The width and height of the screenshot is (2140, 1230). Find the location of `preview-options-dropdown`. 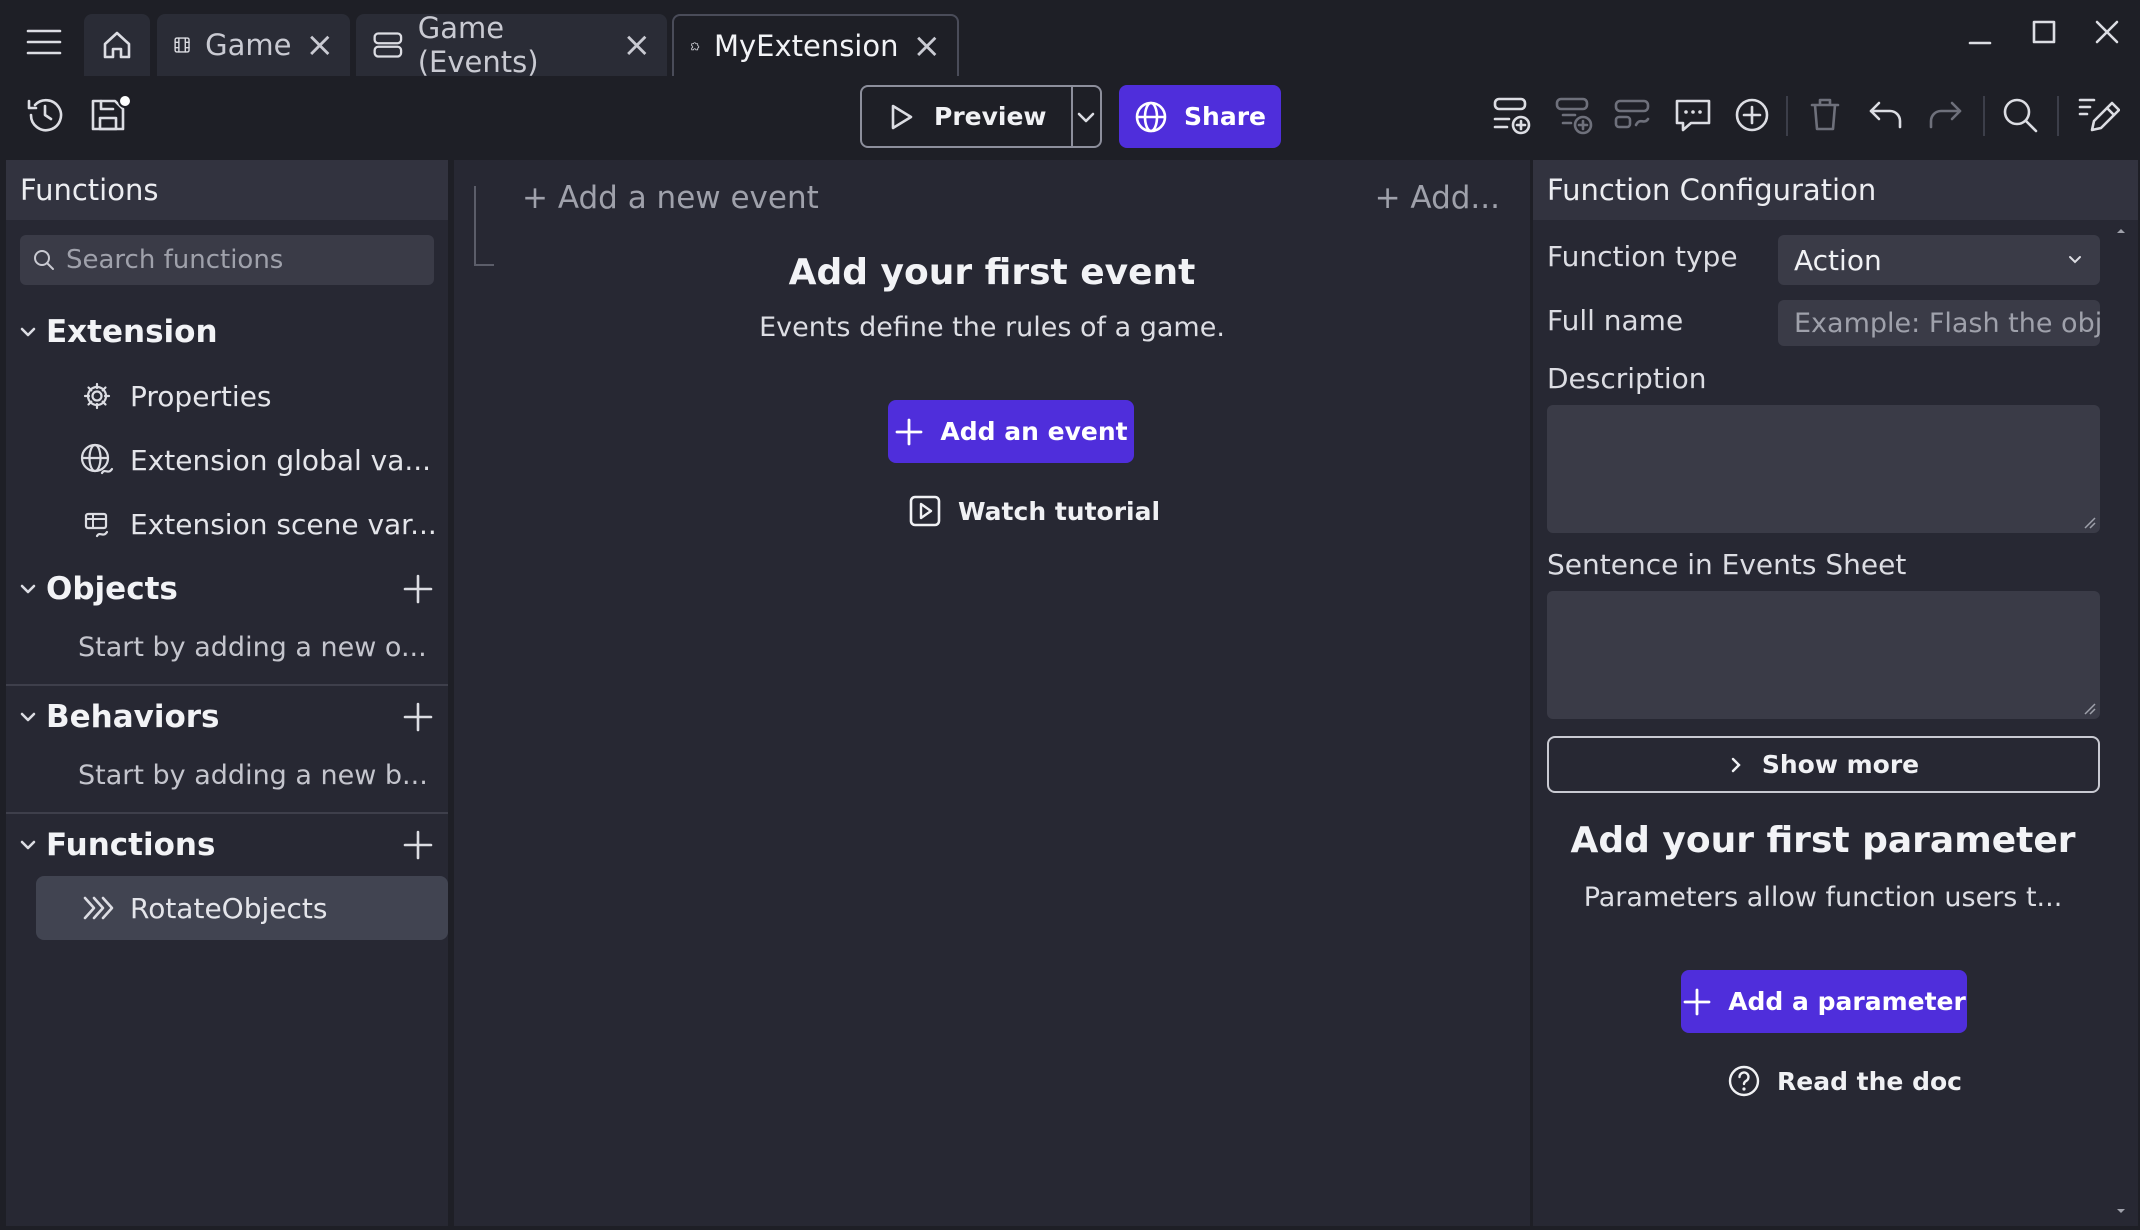

preview-options-dropdown is located at coordinates (1086, 116).